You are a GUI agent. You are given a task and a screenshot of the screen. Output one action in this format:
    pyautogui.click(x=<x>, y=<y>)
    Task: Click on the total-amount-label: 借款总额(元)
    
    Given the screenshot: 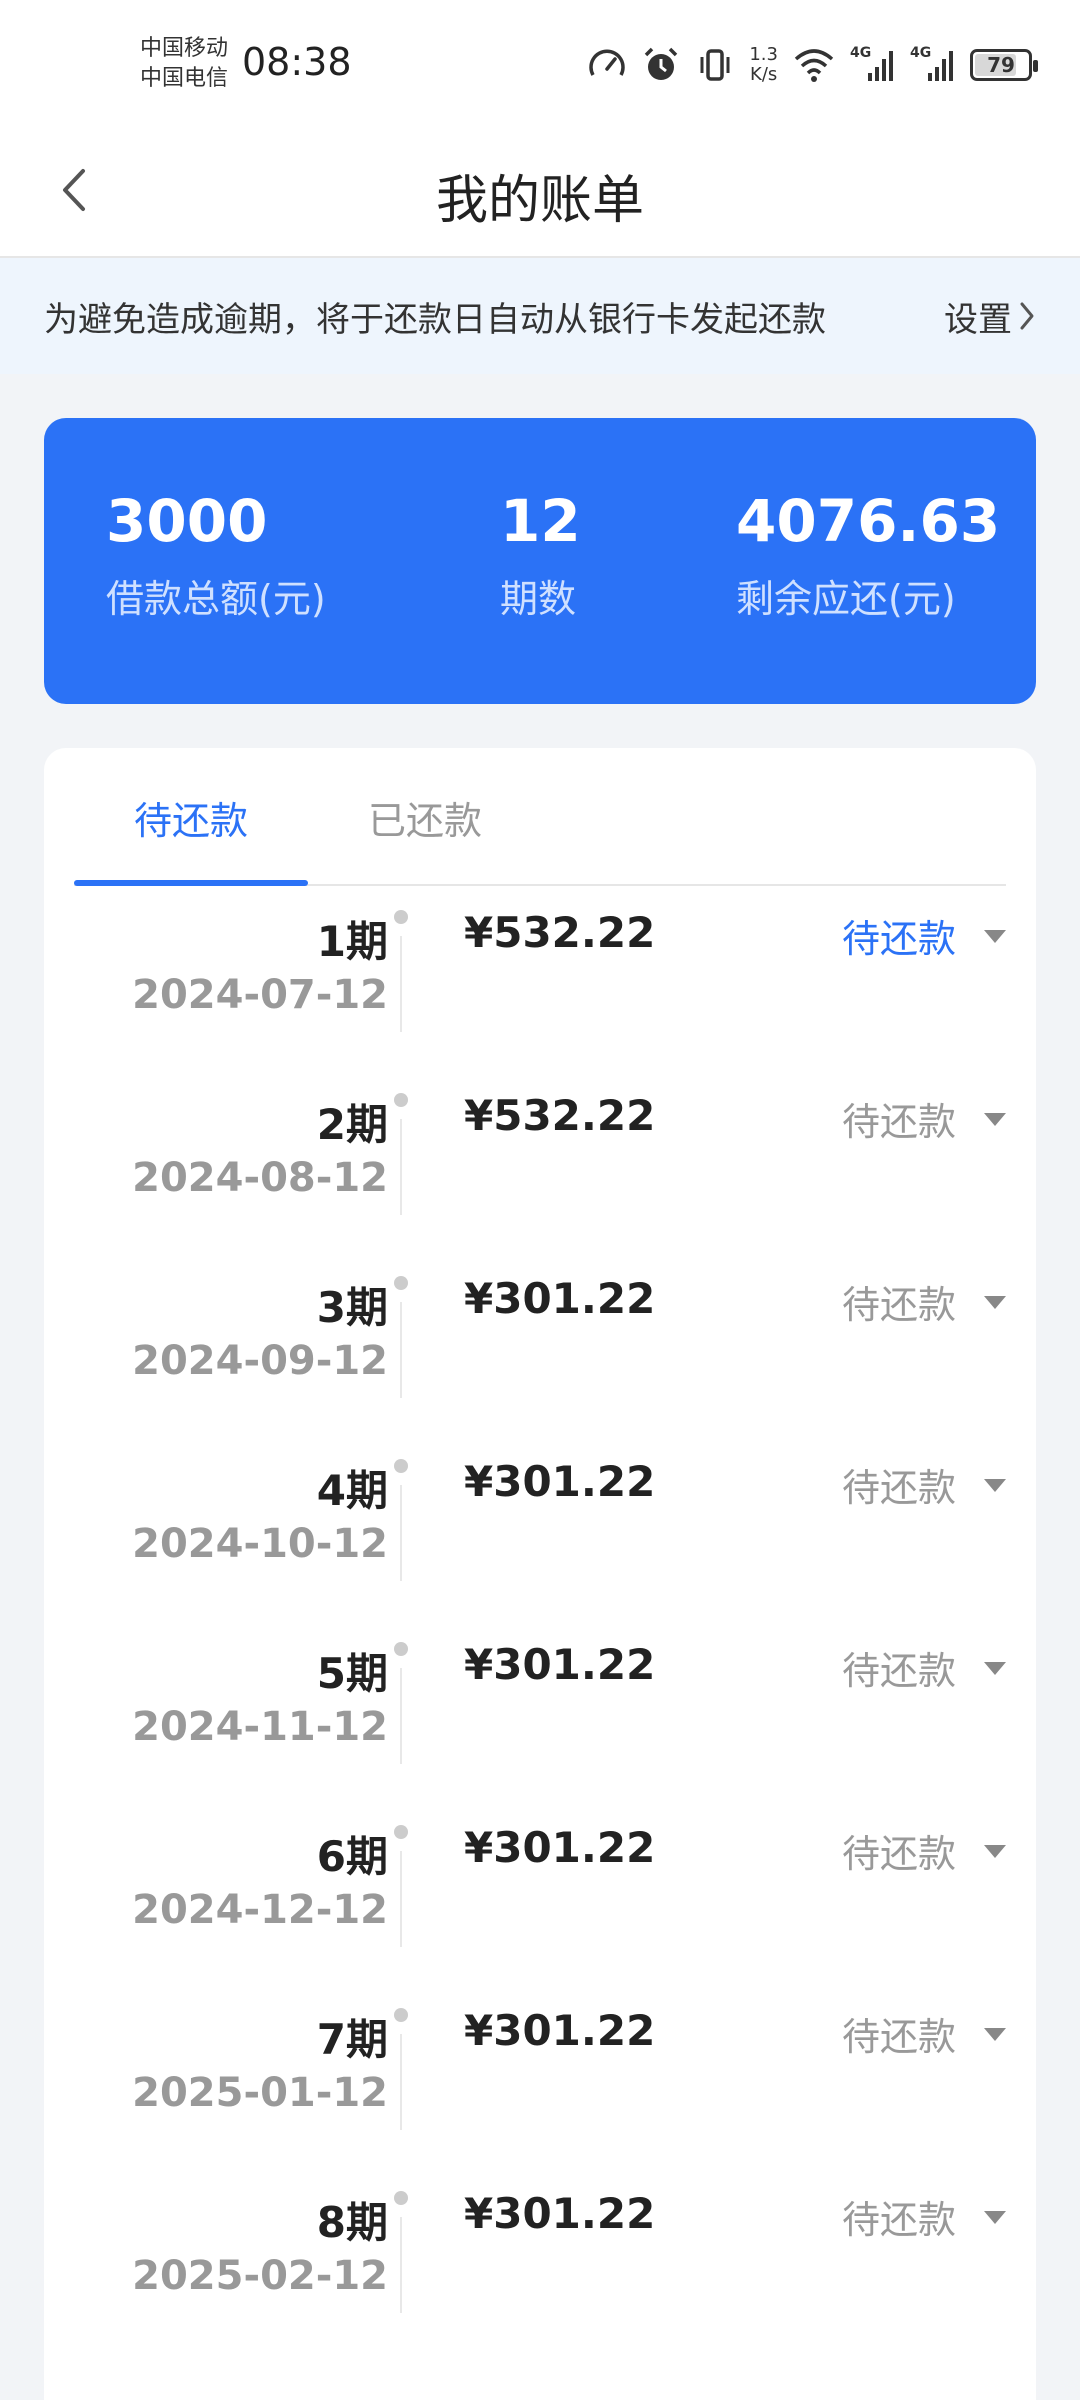 What is the action you would take?
    pyautogui.click(x=216, y=599)
    